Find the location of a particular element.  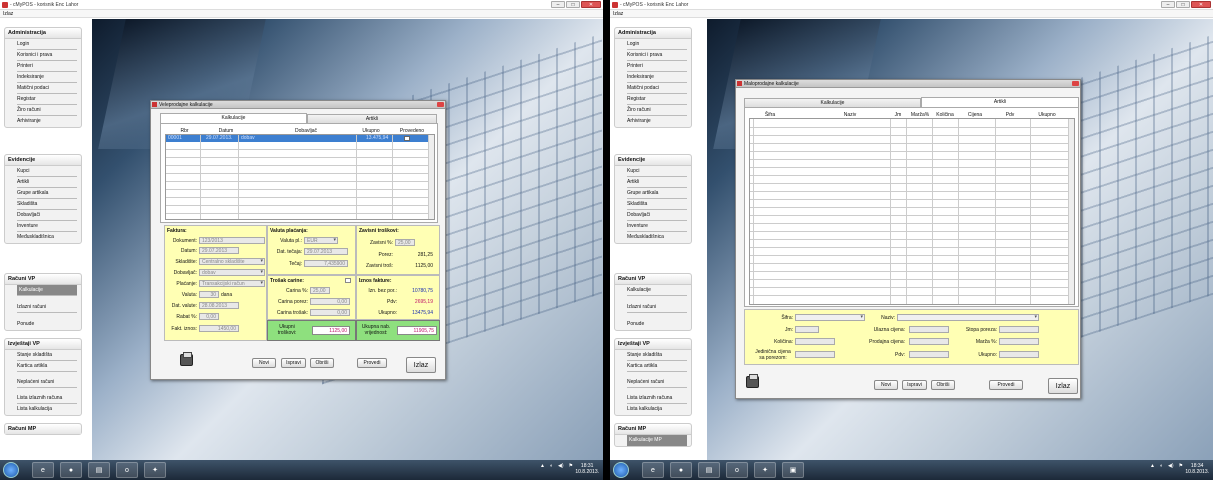

ulazna-field is located at coordinates (929, 329).